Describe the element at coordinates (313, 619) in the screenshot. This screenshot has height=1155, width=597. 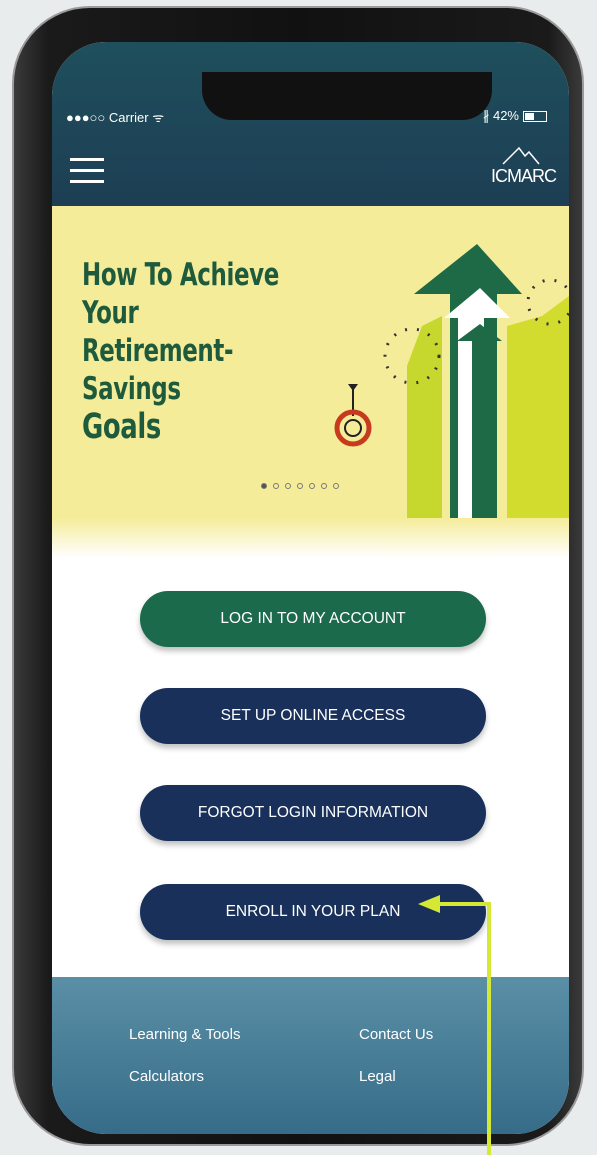
I see `login-button: LOG IN TO MY ACCOUNT` at that location.